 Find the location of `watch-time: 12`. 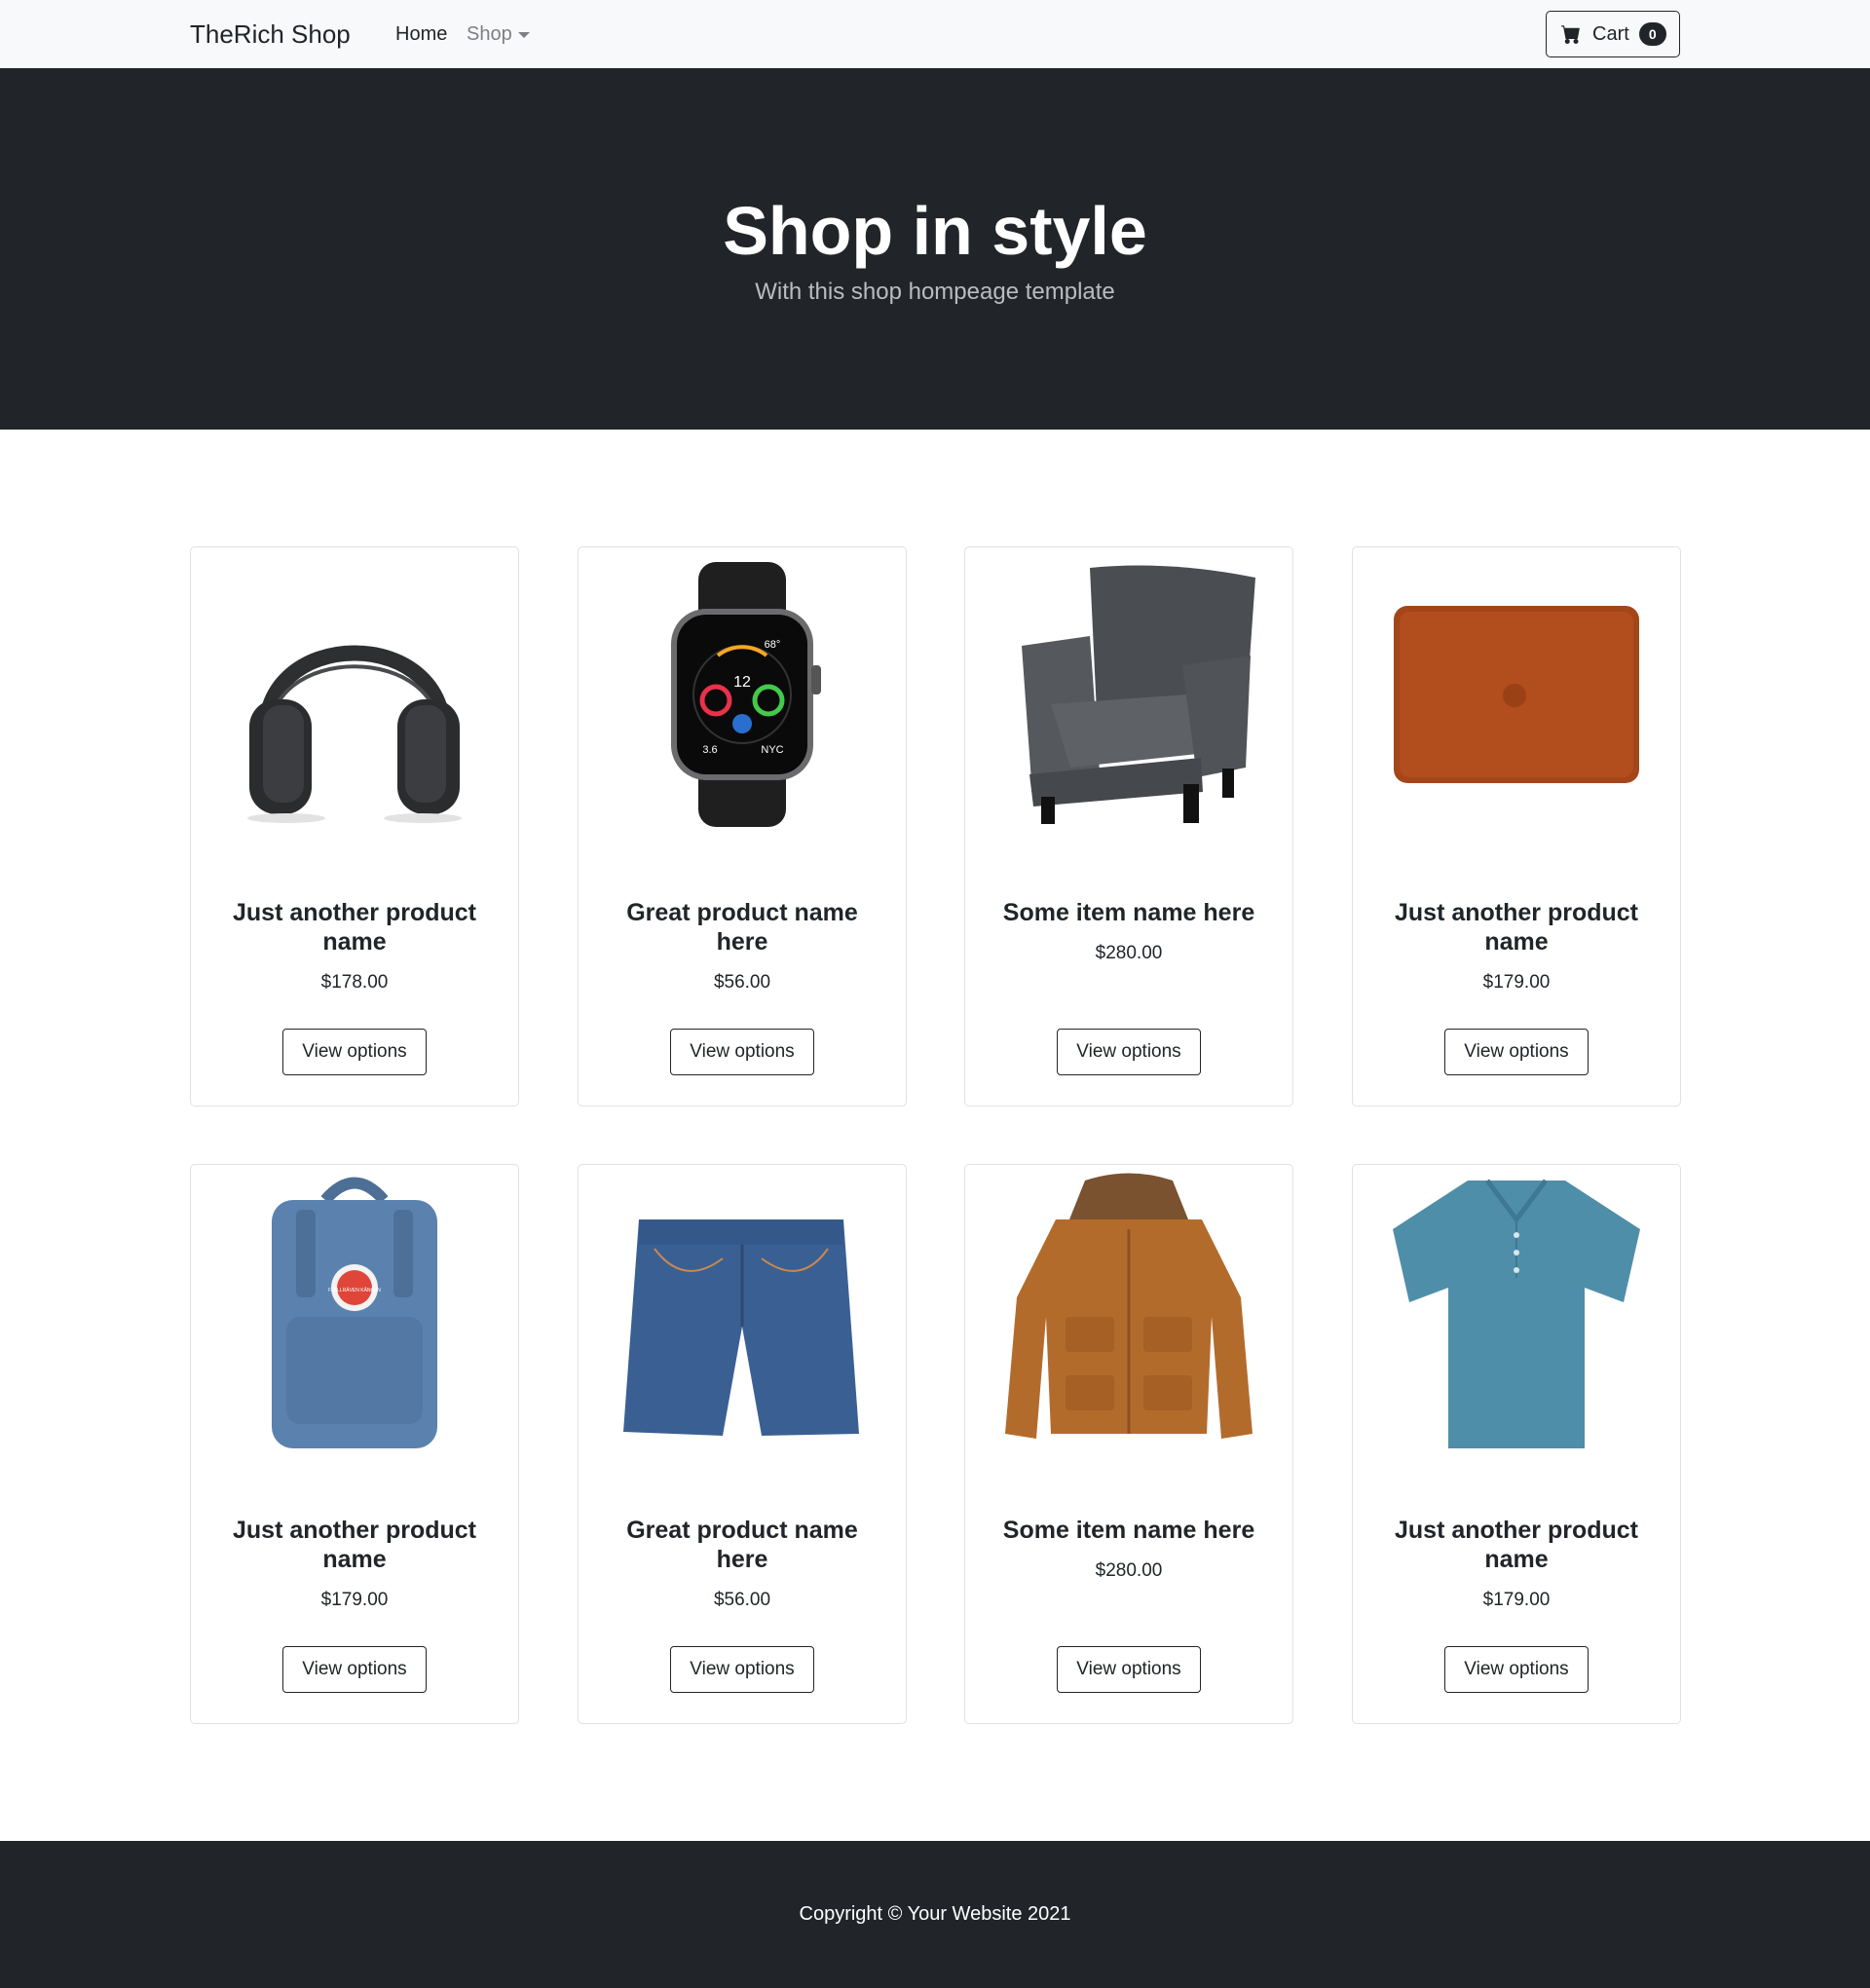

watch-time: 12 is located at coordinates (742, 682).